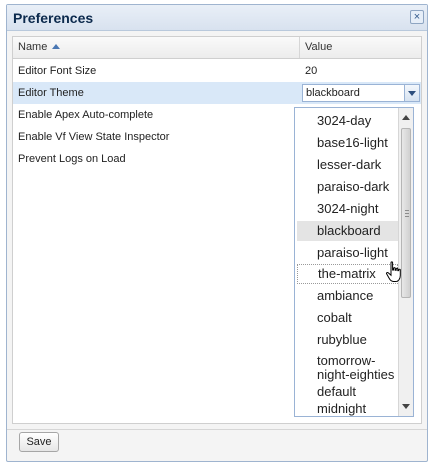  I want to click on sort-asc-icon, so click(56, 46).